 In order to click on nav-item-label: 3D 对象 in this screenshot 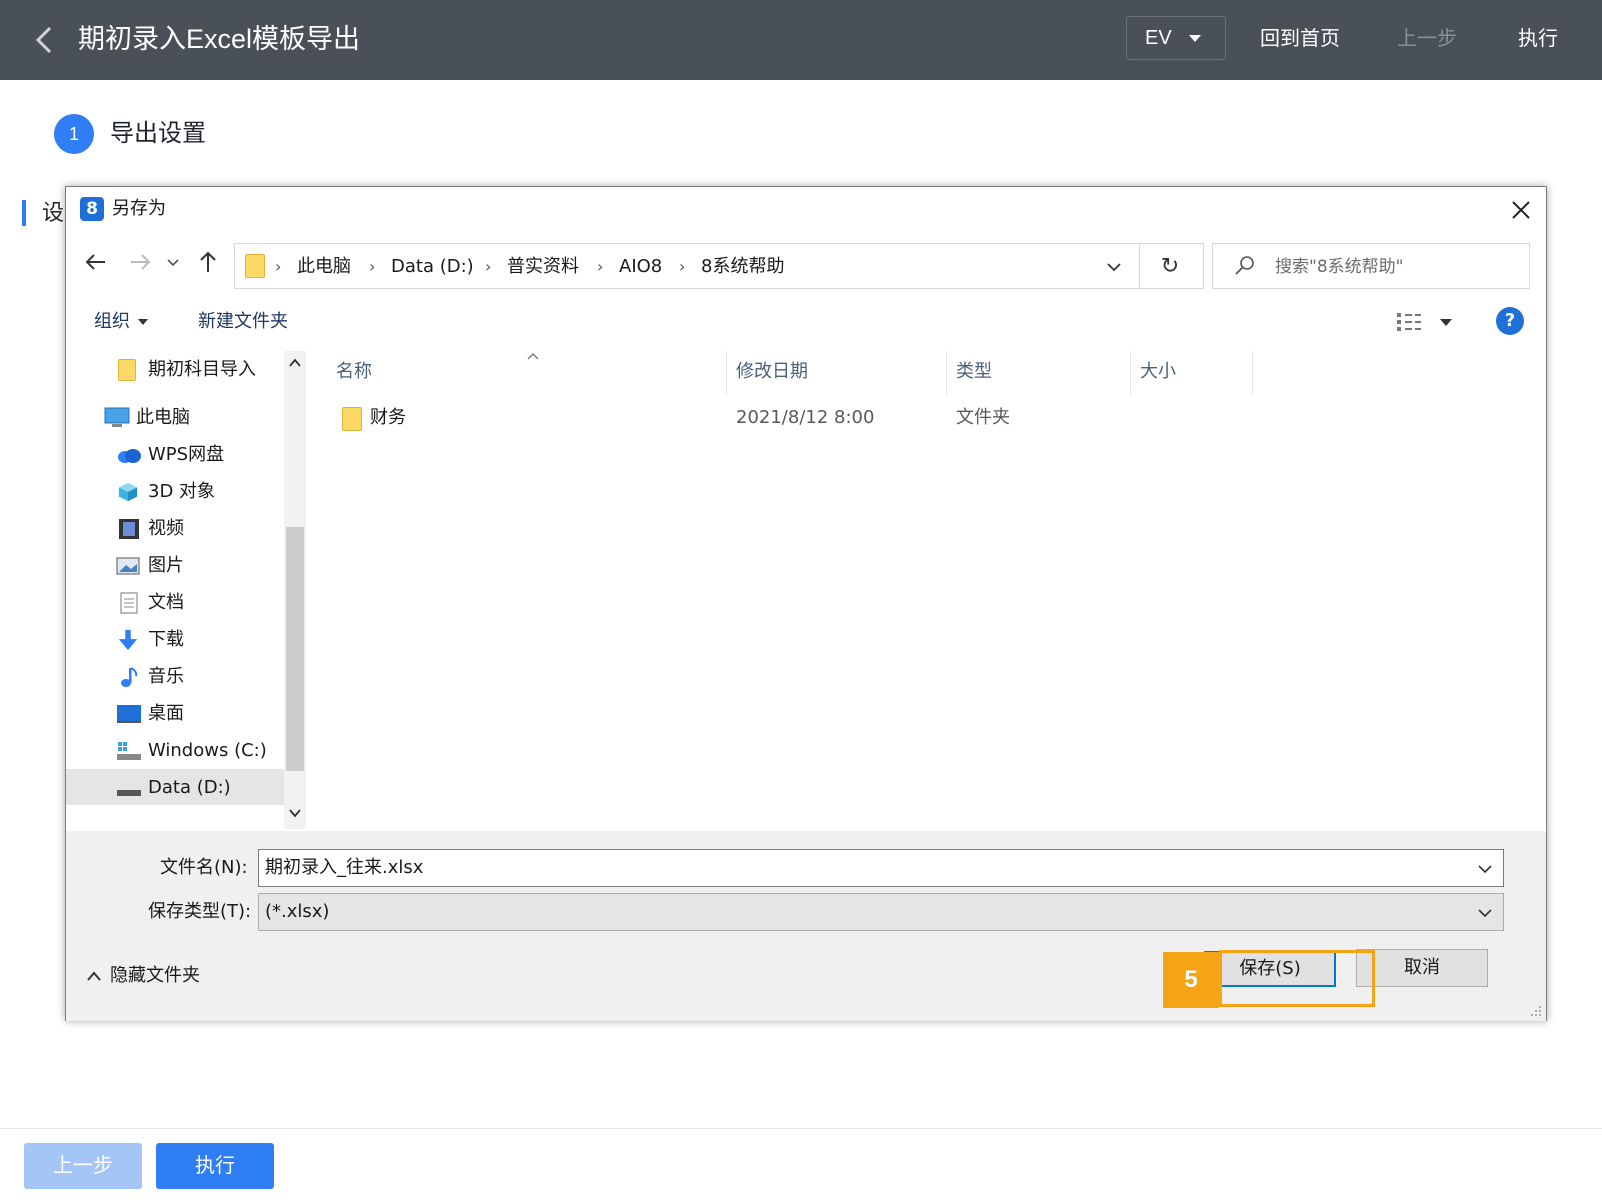, I will do `click(182, 491)`.